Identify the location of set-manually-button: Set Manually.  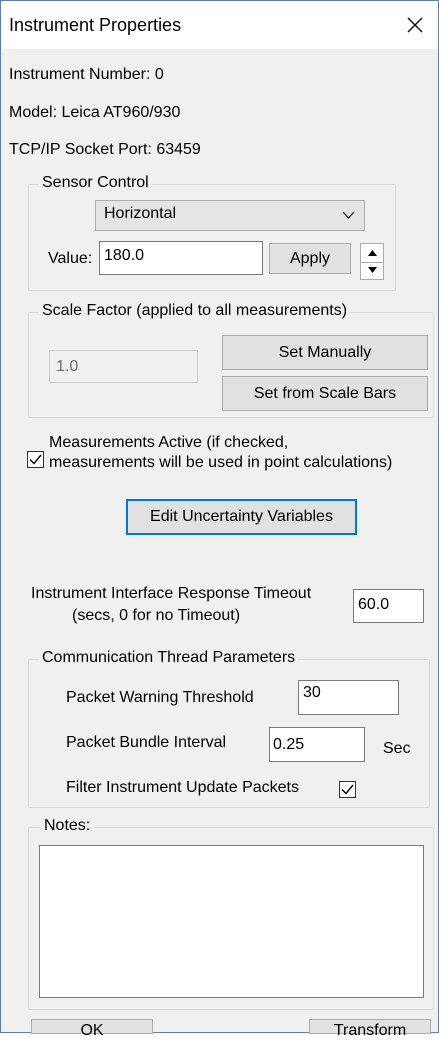
(325, 352).